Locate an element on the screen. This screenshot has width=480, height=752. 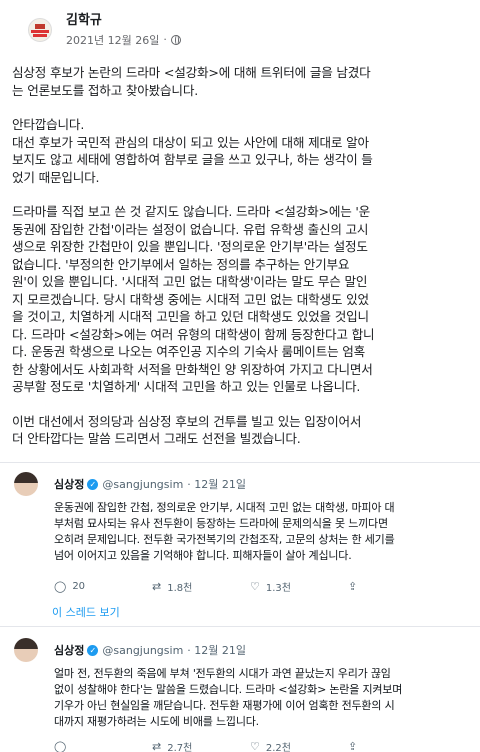
retweet-count: 1.8천 is located at coordinates (180, 588).